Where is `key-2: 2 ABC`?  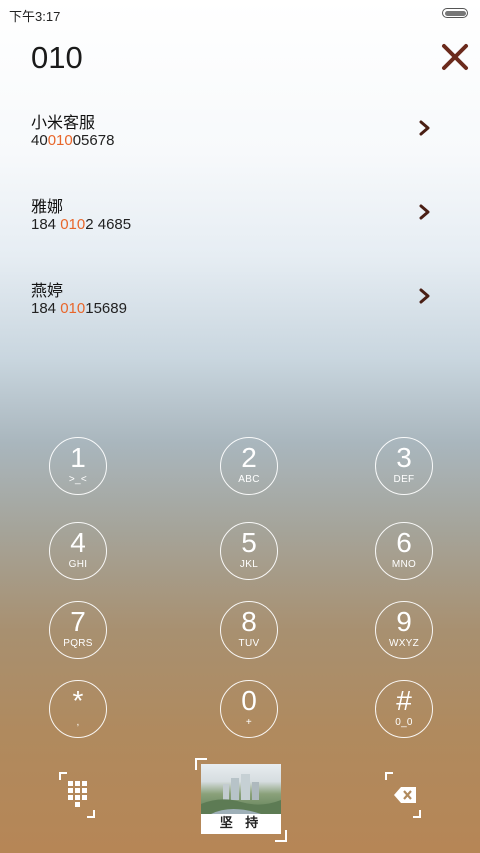 key-2: 2 ABC is located at coordinates (249, 466).